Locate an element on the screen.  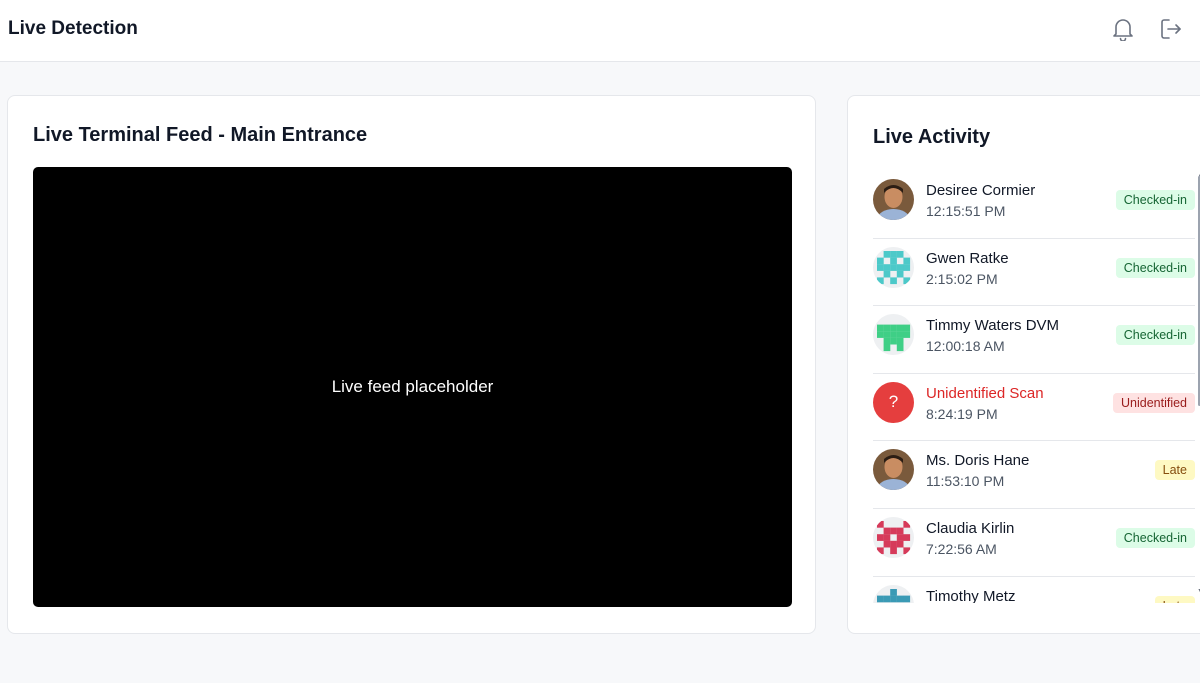
activity-name: Desiree Cormier is located at coordinates (981, 190).